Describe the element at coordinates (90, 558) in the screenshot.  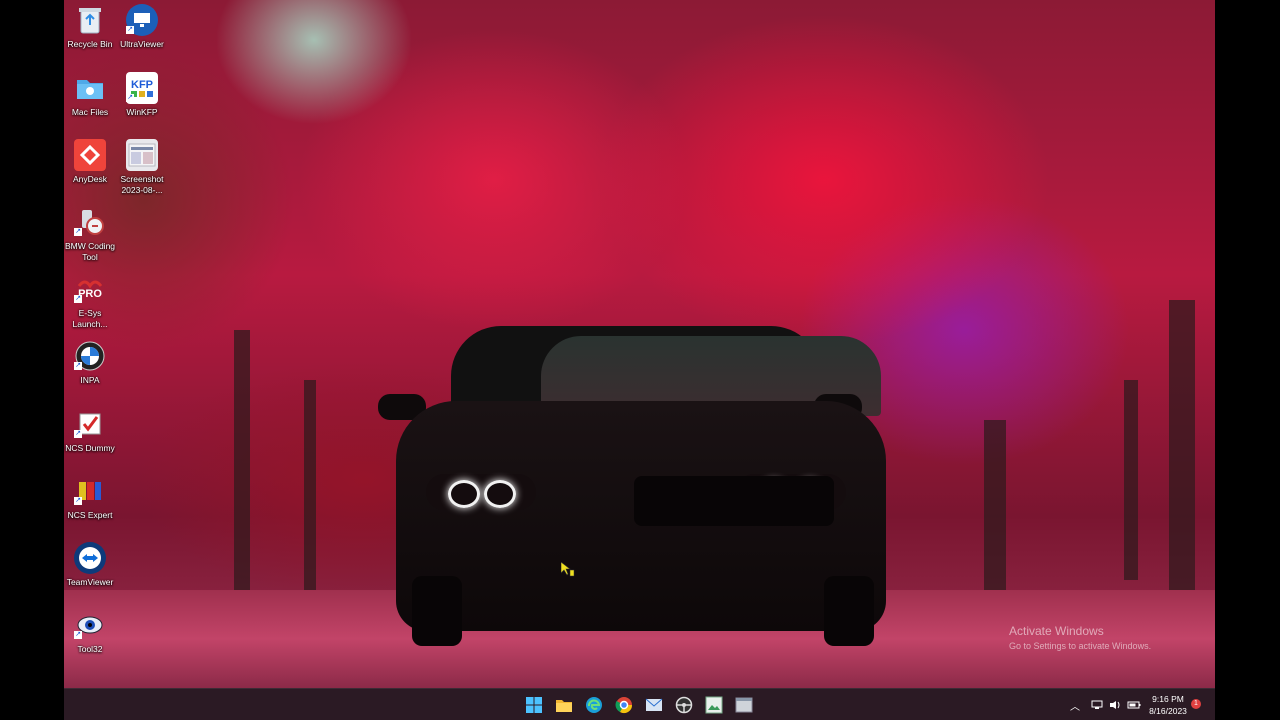
I see `teamviewer-icon` at that location.